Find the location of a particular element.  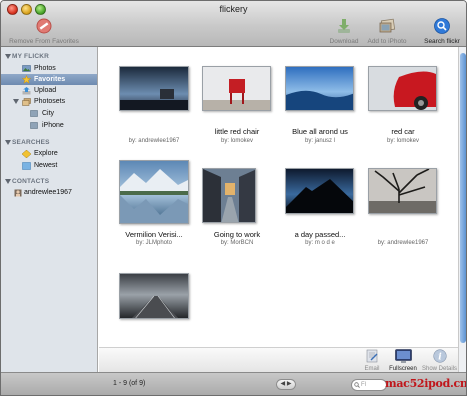

sidebar-item-label: City is located at coordinates (48, 113).